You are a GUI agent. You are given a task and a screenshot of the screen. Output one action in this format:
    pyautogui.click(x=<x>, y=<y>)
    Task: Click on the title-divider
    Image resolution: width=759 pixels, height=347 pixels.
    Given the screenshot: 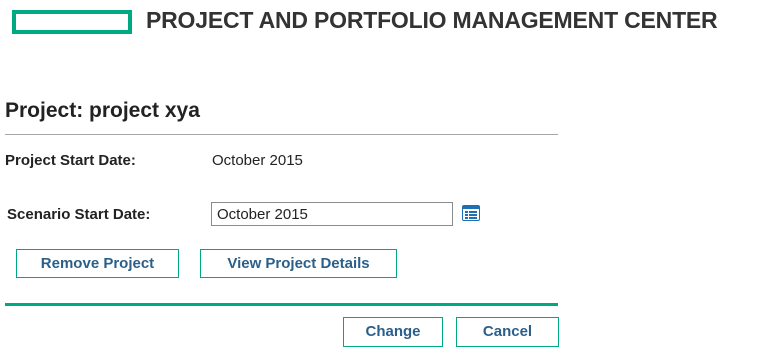 What is the action you would take?
    pyautogui.click(x=281, y=134)
    